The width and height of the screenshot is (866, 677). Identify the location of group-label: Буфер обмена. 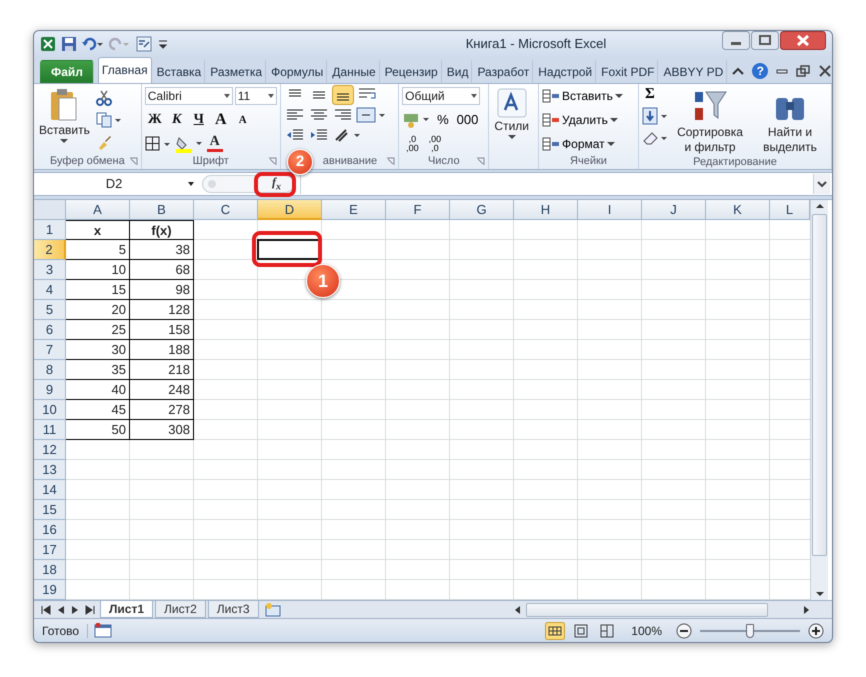
(87, 161).